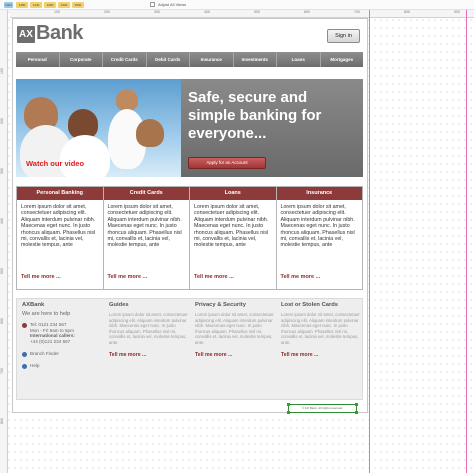 This screenshot has height=473, width=474. Describe the element at coordinates (22, 5) in the screenshot. I see `viewport-1280-button: 1280` at that location.